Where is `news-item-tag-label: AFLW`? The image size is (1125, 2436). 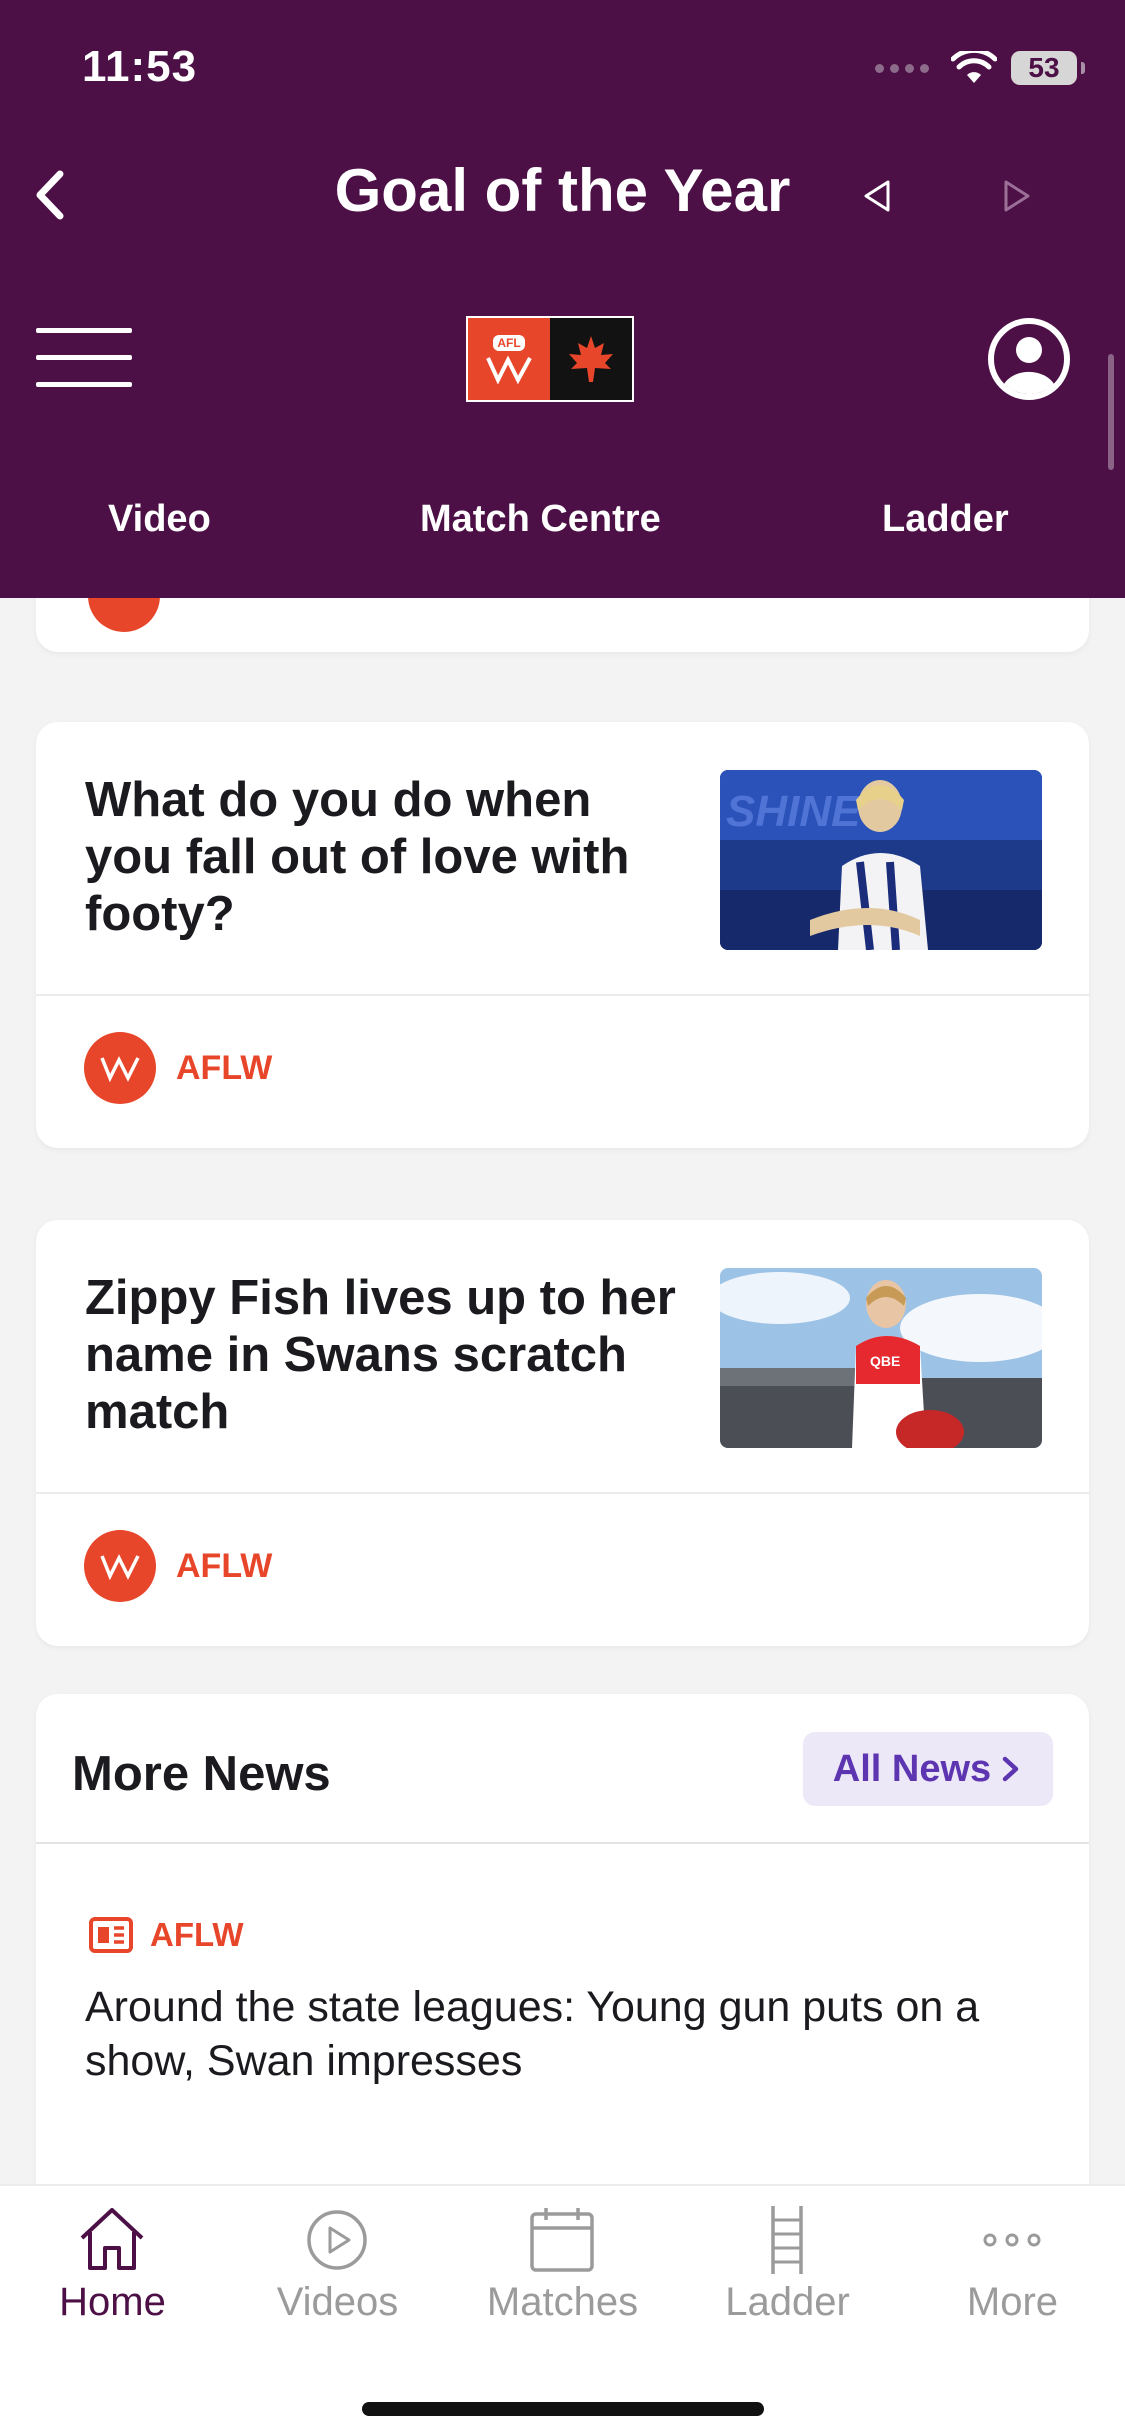
news-item-tag-label: AFLW is located at coordinates (197, 1934).